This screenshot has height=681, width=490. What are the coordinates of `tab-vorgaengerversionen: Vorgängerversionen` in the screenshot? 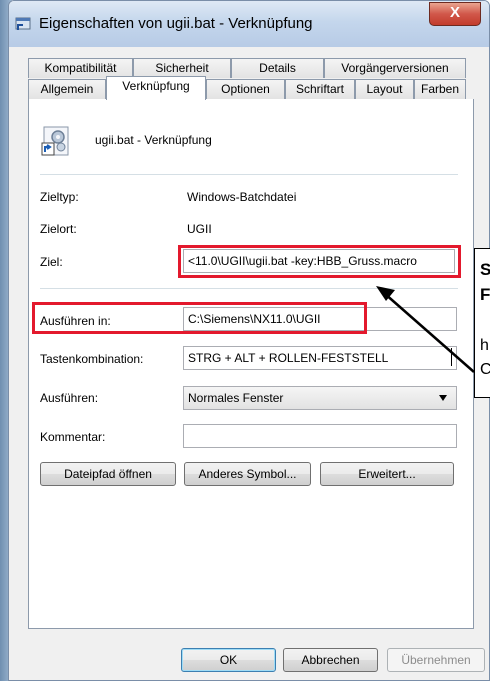 It's located at (395, 68).